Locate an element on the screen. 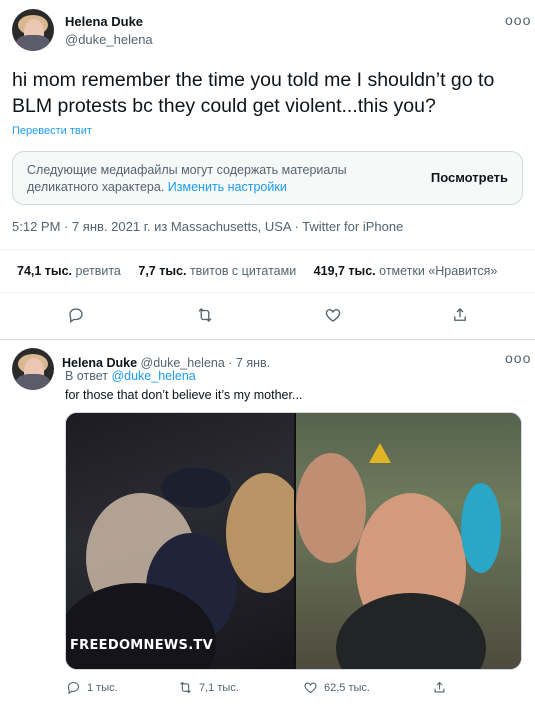 The image size is (535, 713). reply-to-handle: @duke_helena is located at coordinates (153, 376).